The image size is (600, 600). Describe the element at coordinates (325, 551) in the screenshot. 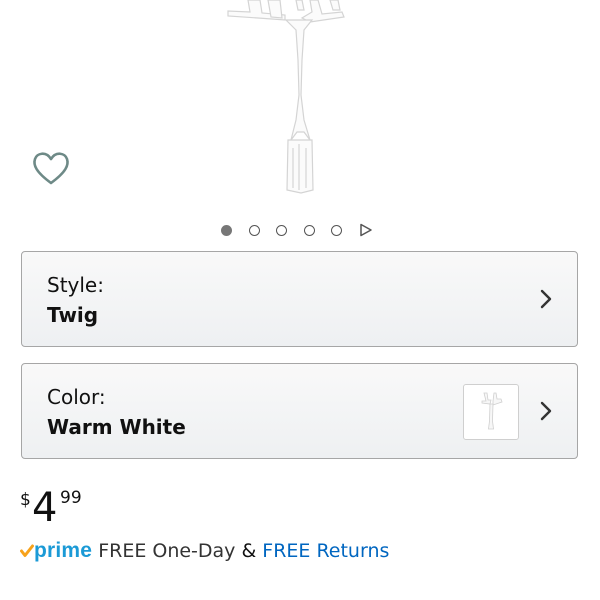

I see `free-returns-link: FREE Returns` at that location.